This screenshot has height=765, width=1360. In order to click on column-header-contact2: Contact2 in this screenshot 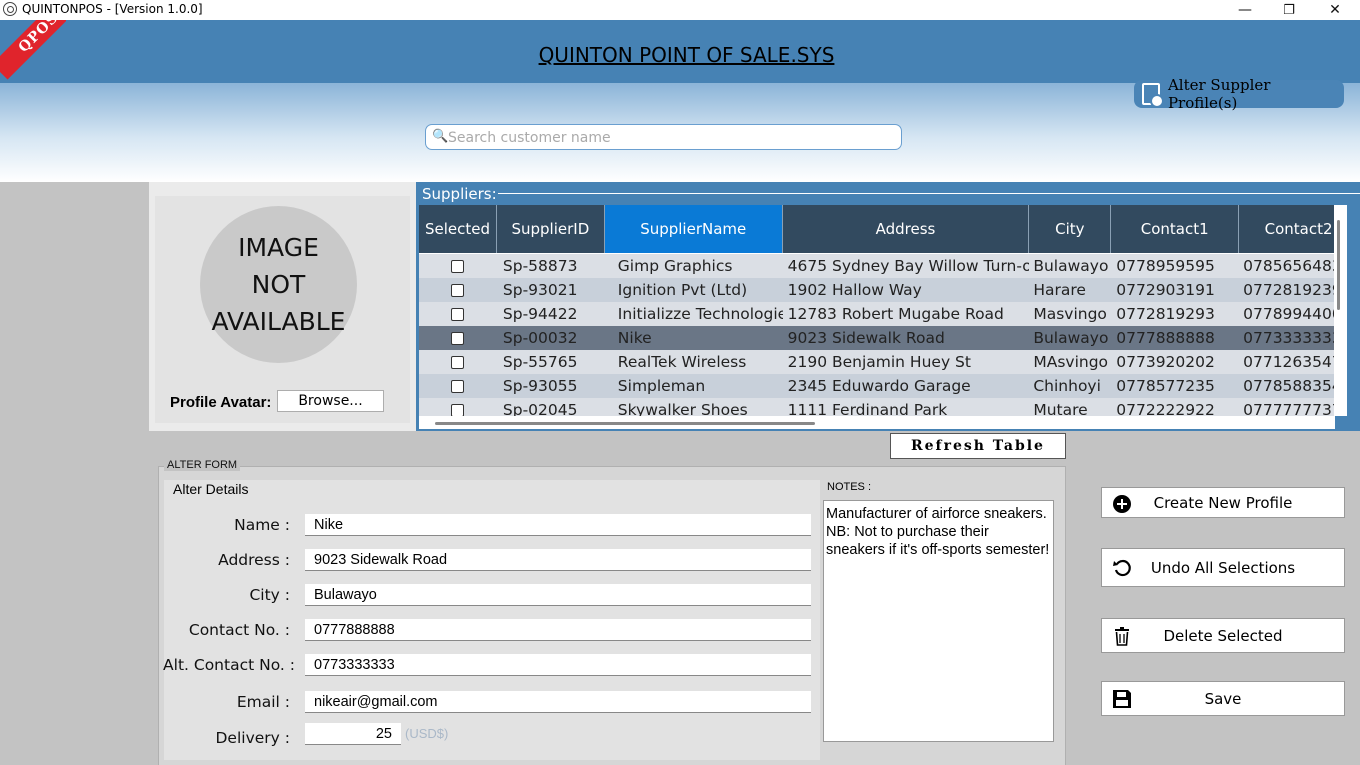, I will do `click(1287, 229)`.